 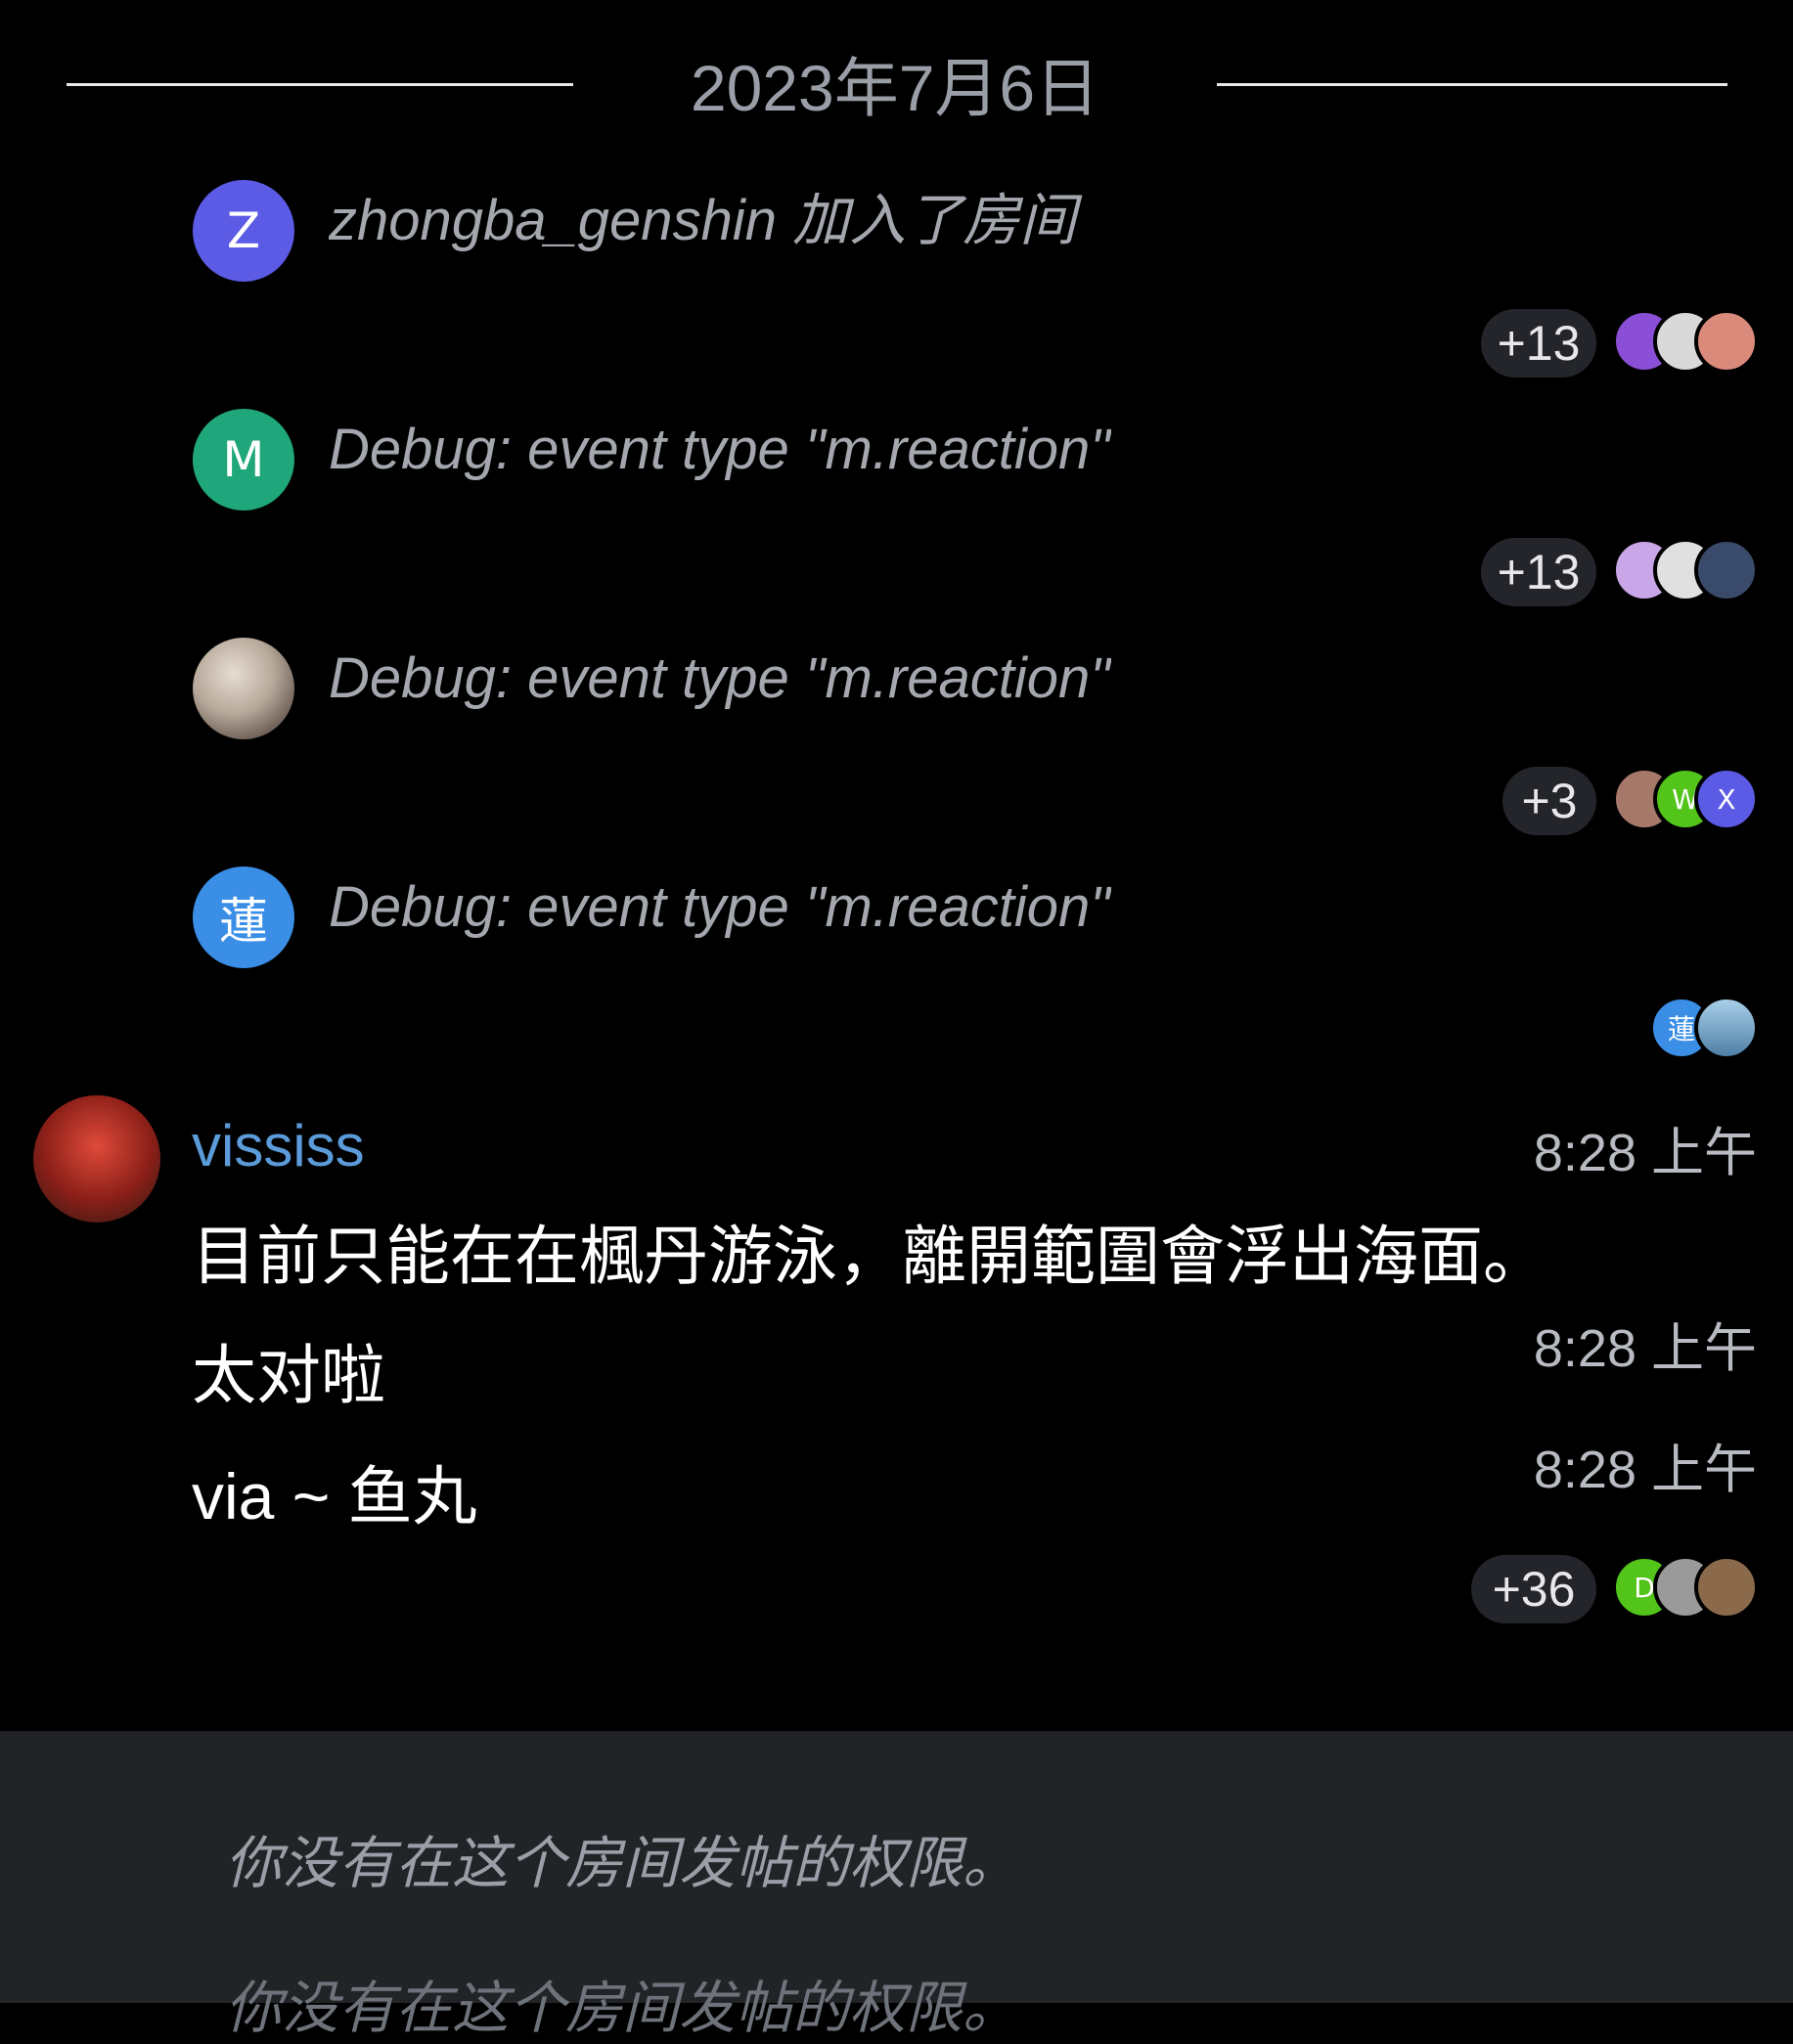 I want to click on reaction-count-badge: +3, so click(x=1549, y=801).